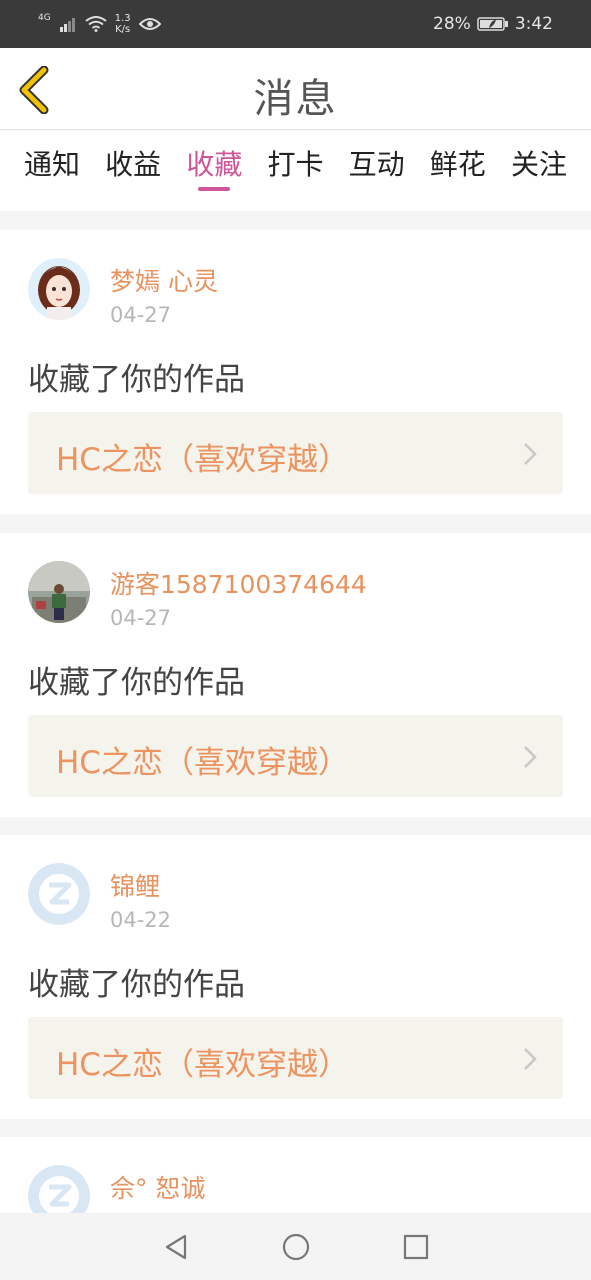 The width and height of the screenshot is (591, 1280). Describe the element at coordinates (295, 1175) in the screenshot. I see `message-card: 佘° 恕诚` at that location.